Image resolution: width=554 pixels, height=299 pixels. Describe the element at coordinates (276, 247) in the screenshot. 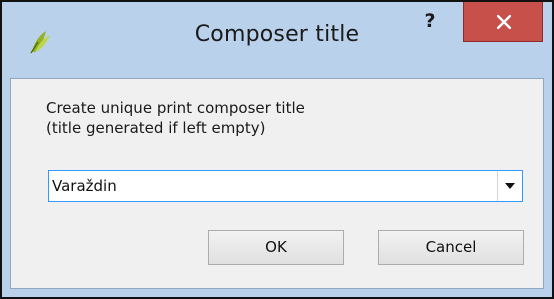

I see `ok-button: OK` at that location.